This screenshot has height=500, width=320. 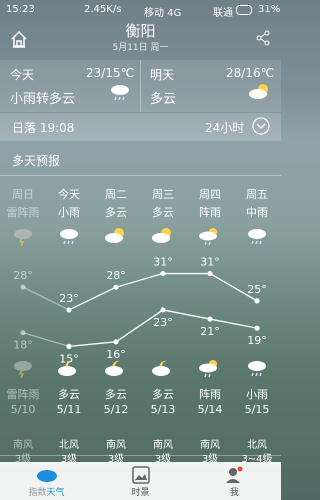 I want to click on user-icon, so click(x=234, y=474).